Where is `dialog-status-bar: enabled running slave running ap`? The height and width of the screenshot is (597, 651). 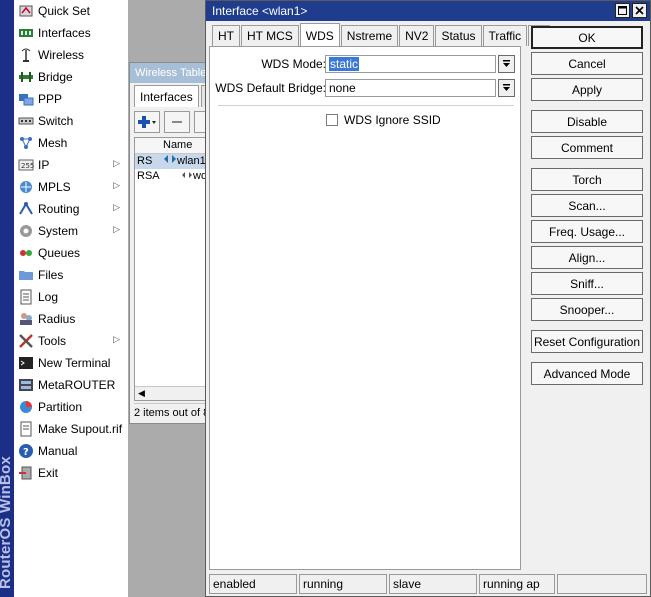 dialog-status-bar: enabled running slave running ap is located at coordinates (429, 584).